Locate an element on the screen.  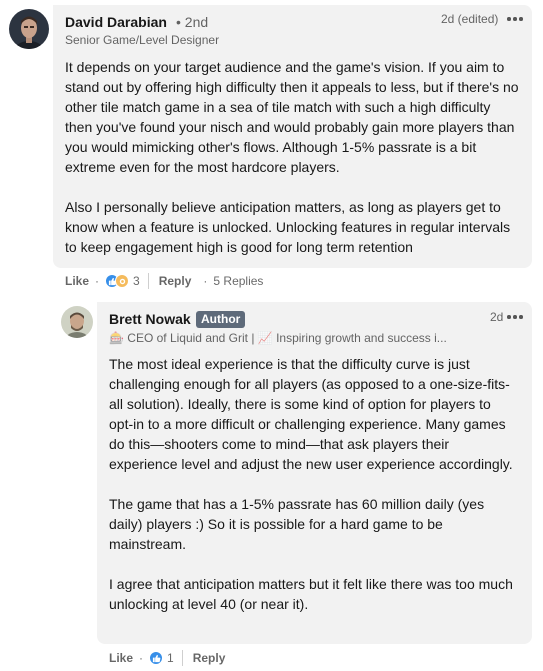
reaction-count: 1 is located at coordinates (170, 658).